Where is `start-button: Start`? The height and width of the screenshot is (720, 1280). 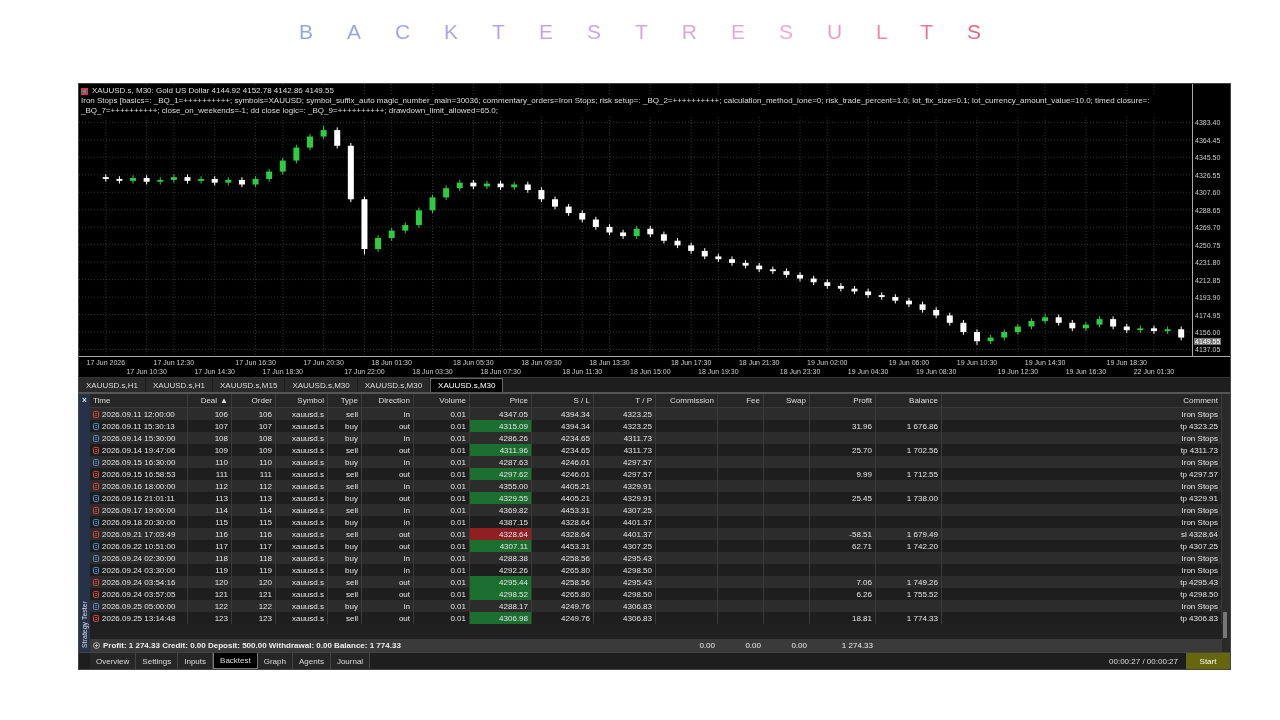 start-button: Start is located at coordinates (1208, 661).